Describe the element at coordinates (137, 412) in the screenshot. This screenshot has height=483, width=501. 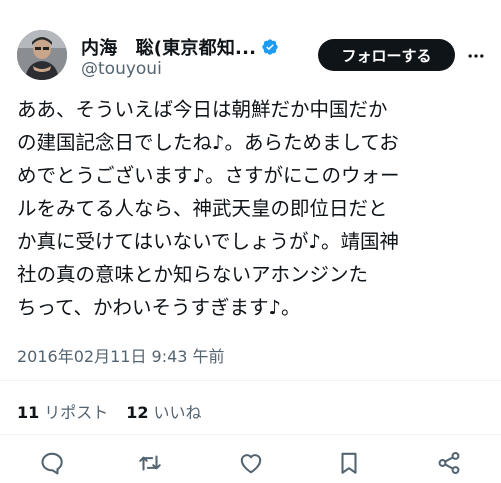
I see `likes-count: 12` at that location.